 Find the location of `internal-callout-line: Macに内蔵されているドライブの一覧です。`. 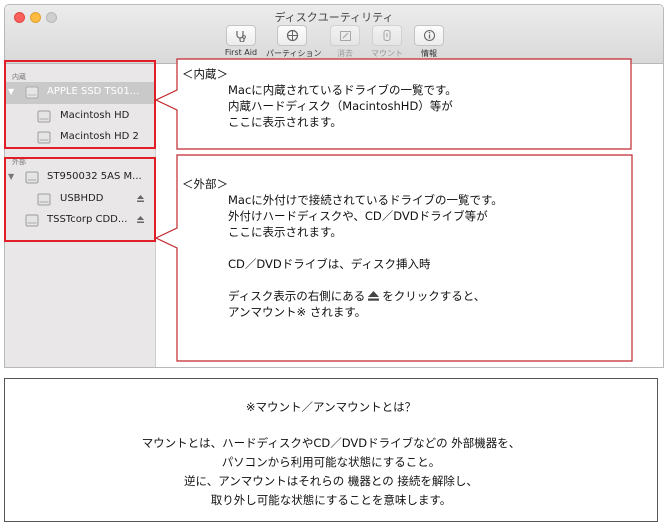

internal-callout-line: Macに内蔵されているドライブの一覧です。 is located at coordinates (342, 90).